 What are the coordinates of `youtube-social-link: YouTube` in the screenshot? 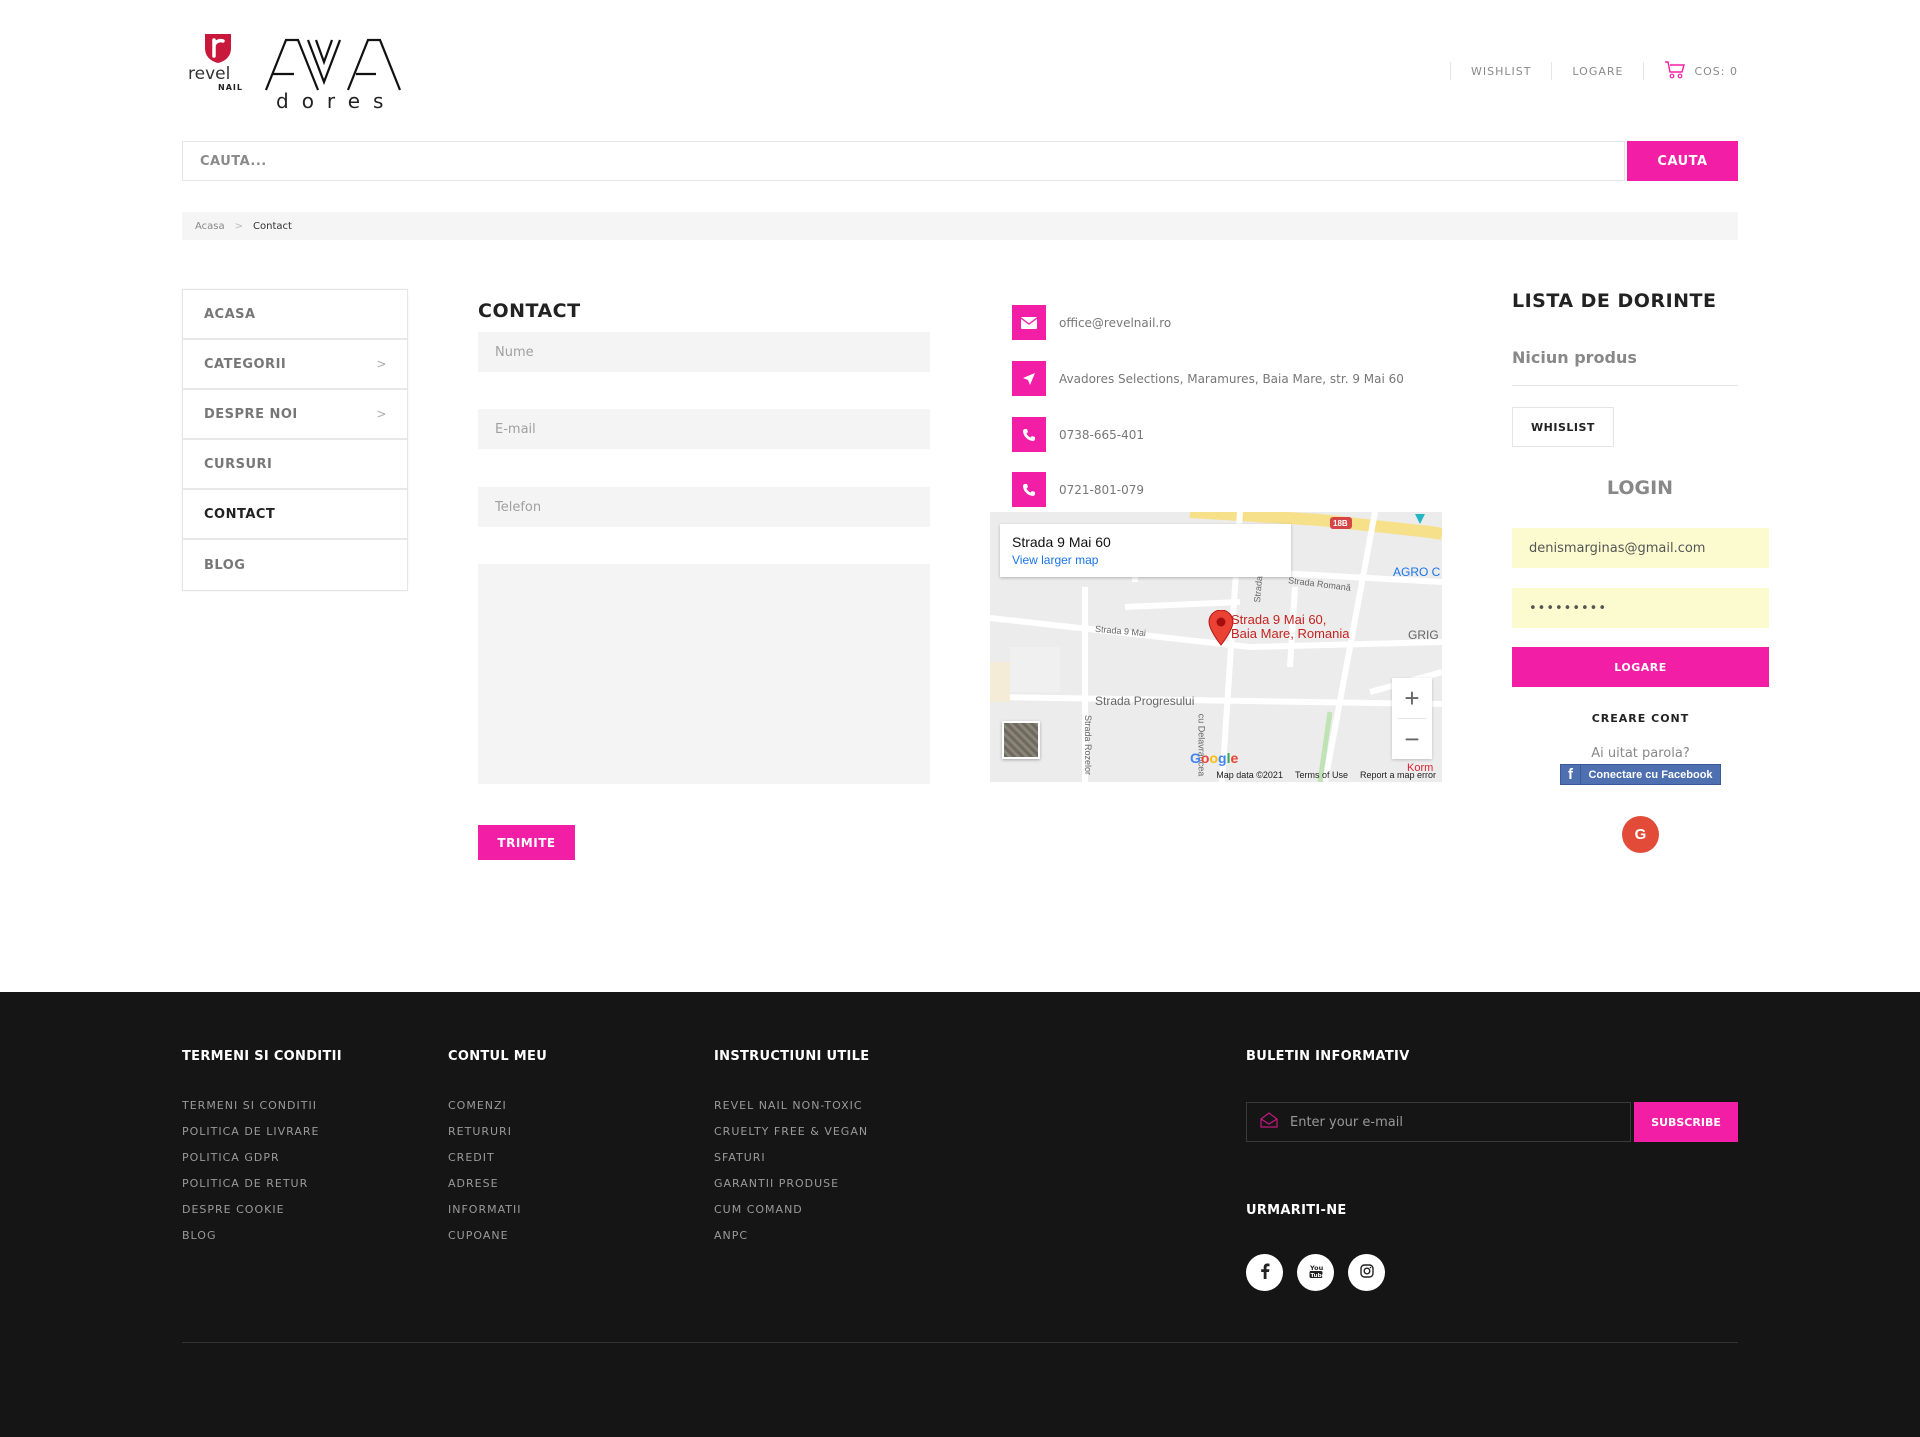 It's located at (1315, 1272).